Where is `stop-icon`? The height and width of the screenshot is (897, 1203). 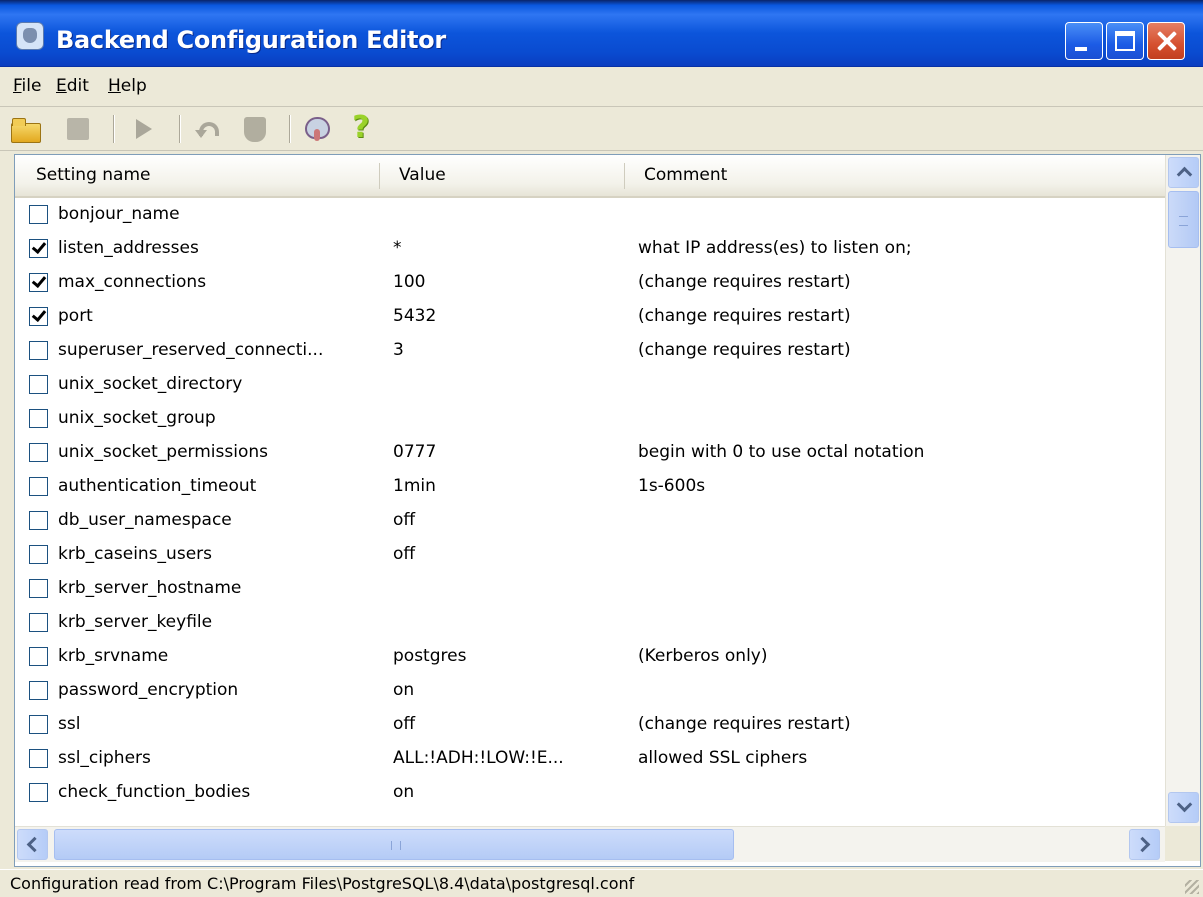
stop-icon is located at coordinates (254, 128).